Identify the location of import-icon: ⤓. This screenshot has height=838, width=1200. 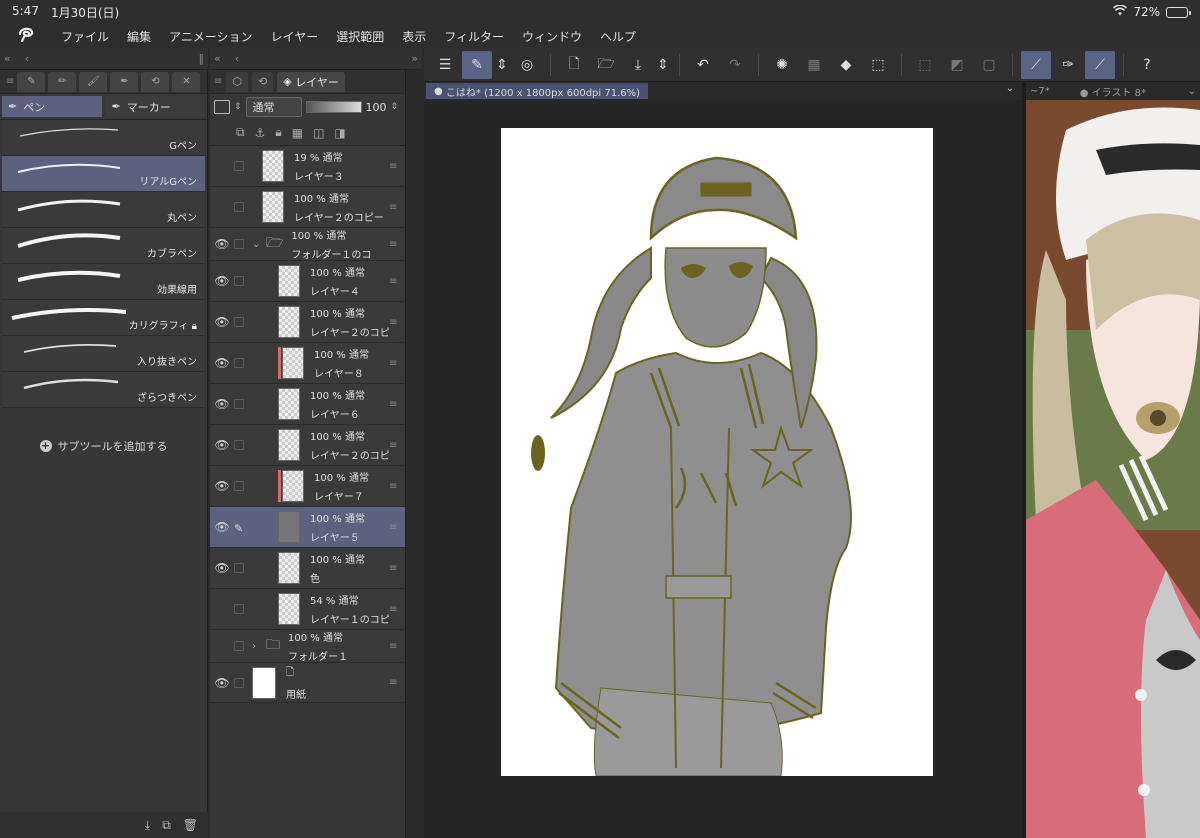
(147, 825).